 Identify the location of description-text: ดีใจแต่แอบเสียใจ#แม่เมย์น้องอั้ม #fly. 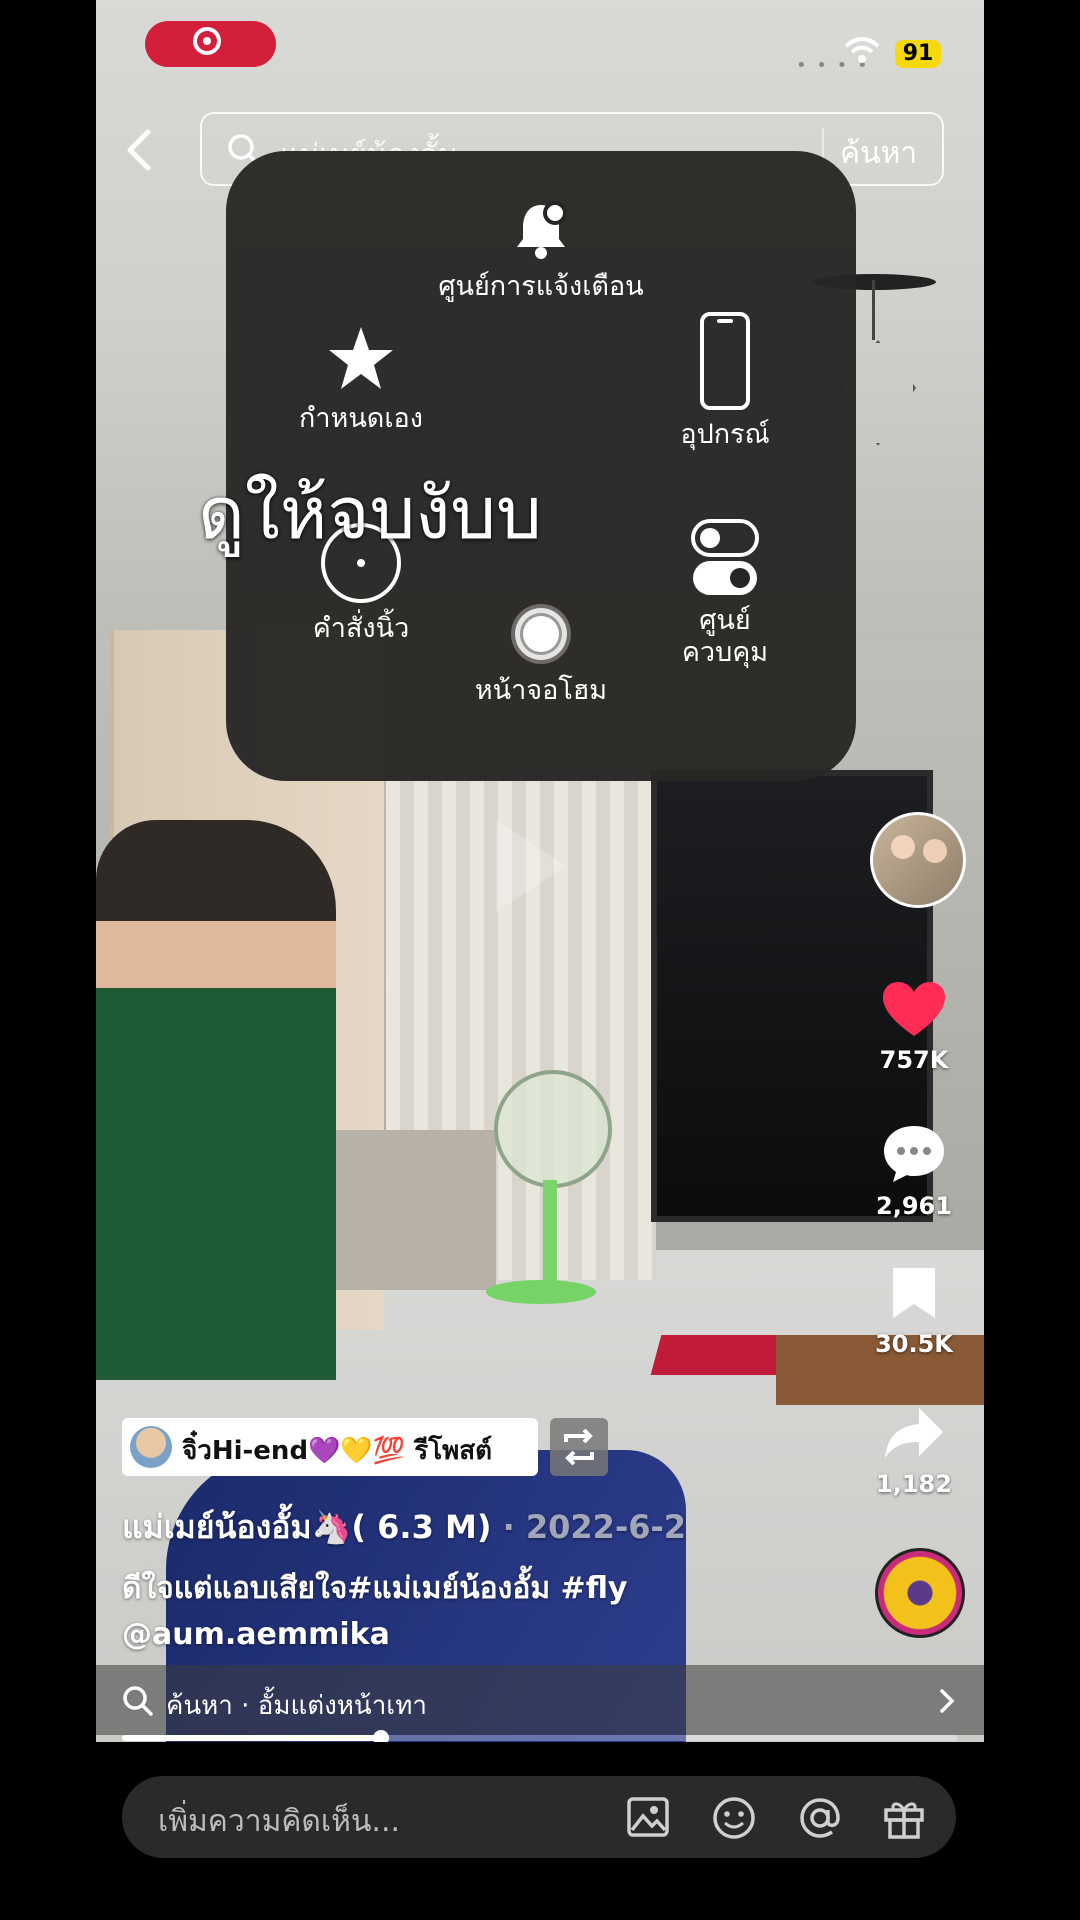
(422, 1589).